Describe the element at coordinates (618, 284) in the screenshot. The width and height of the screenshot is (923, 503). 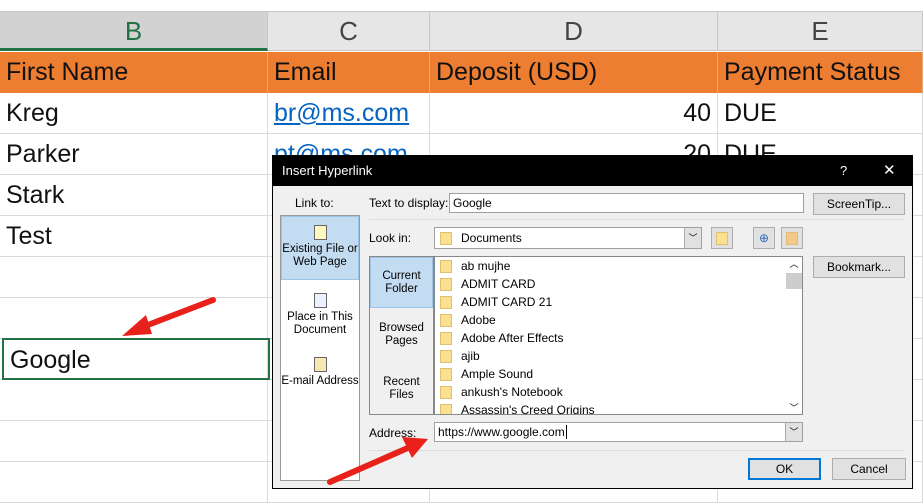
I see `file-list-item: ADMIT CARD` at that location.